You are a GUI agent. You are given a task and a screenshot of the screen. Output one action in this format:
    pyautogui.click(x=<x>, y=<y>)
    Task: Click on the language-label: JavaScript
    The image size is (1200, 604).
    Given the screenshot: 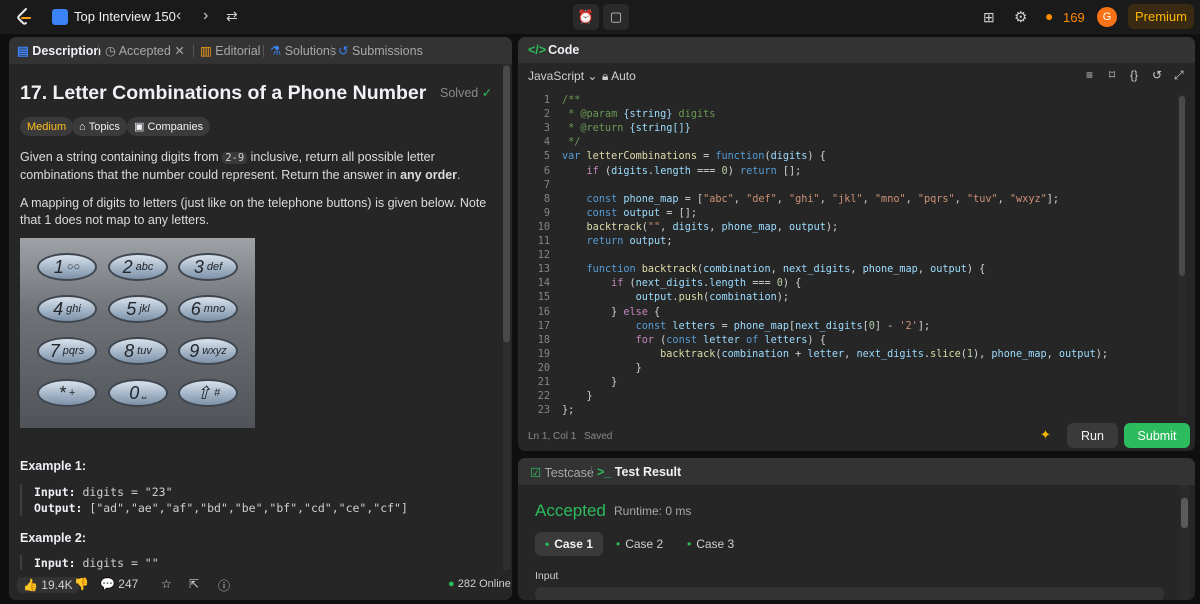 What is the action you would take?
    pyautogui.click(x=556, y=76)
    